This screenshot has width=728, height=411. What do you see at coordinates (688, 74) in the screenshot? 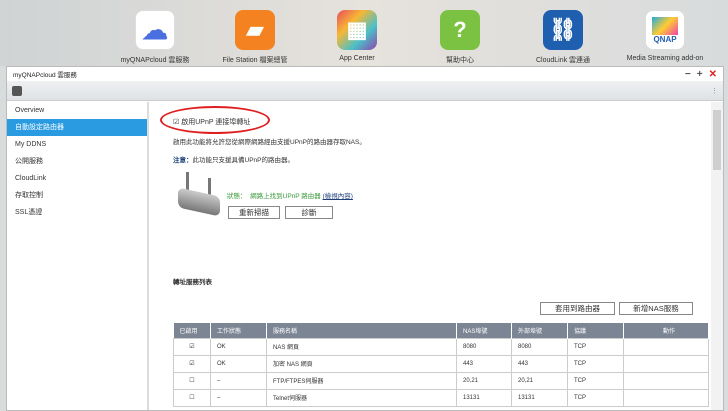
I see `minimize-icon: −` at bounding box center [688, 74].